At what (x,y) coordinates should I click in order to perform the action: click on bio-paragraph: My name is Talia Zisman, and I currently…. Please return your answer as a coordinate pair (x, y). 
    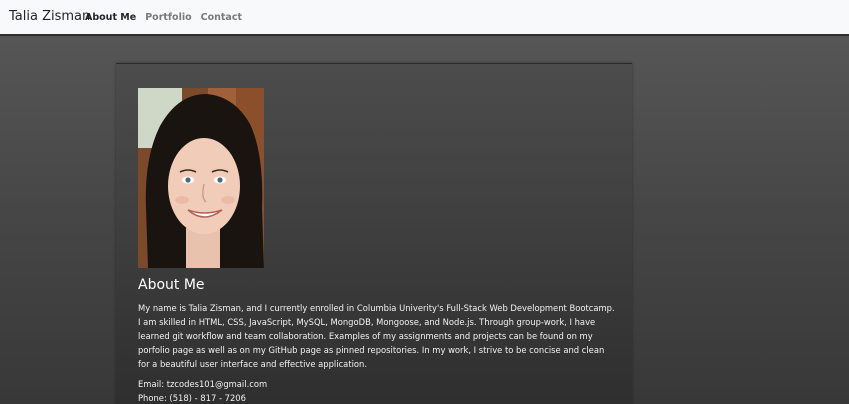
    Looking at the image, I should click on (376, 336).